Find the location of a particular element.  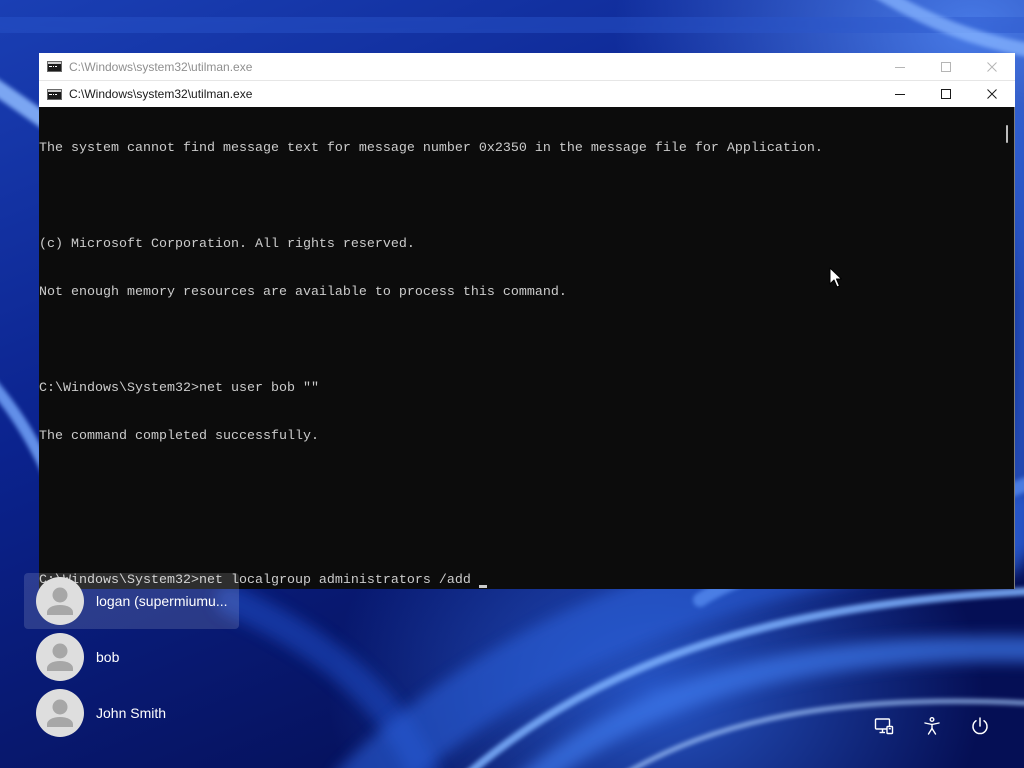

power-icon is located at coordinates (980, 726).